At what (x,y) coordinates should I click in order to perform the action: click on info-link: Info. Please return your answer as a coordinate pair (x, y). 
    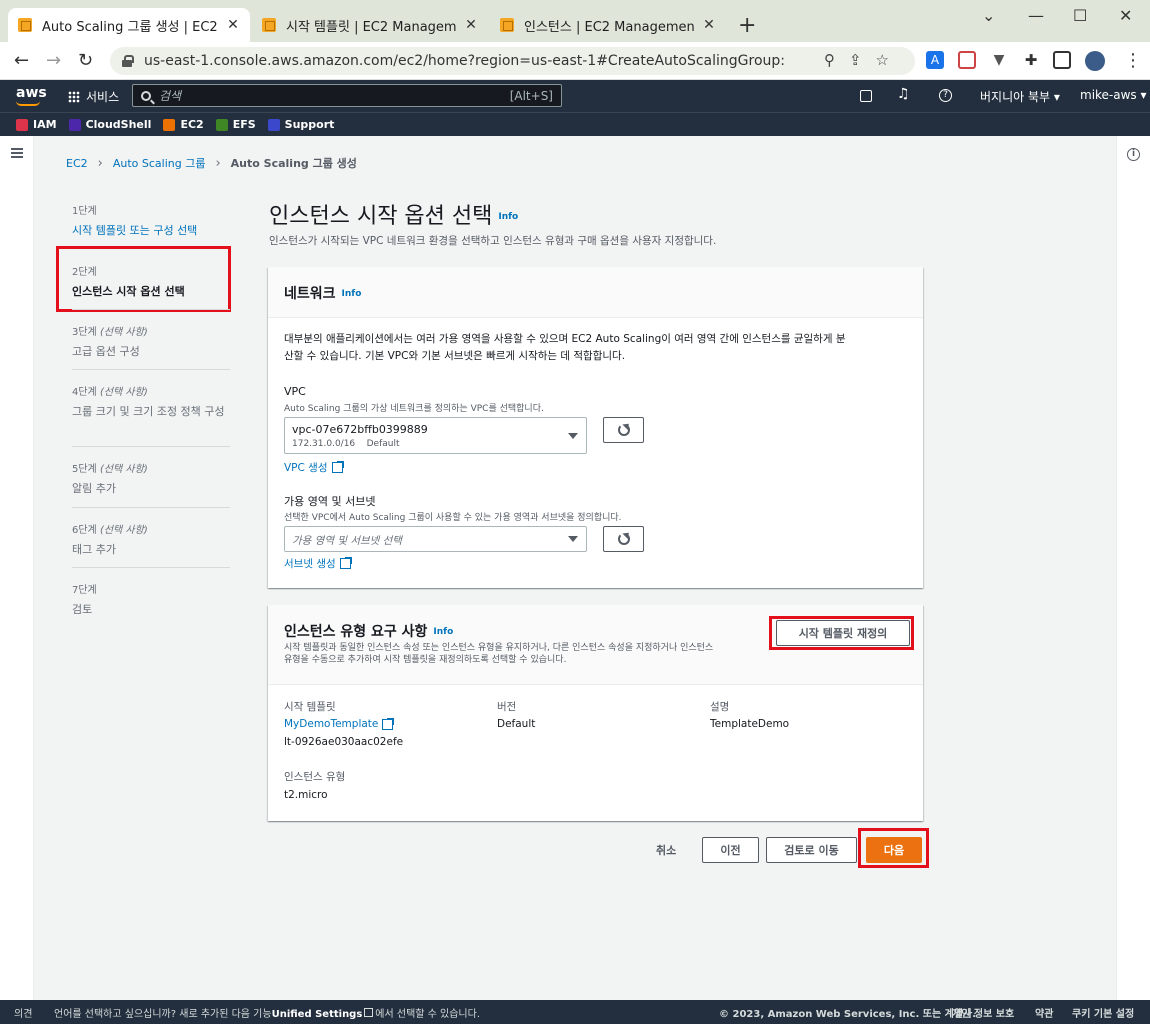
    Looking at the image, I should click on (508, 217).